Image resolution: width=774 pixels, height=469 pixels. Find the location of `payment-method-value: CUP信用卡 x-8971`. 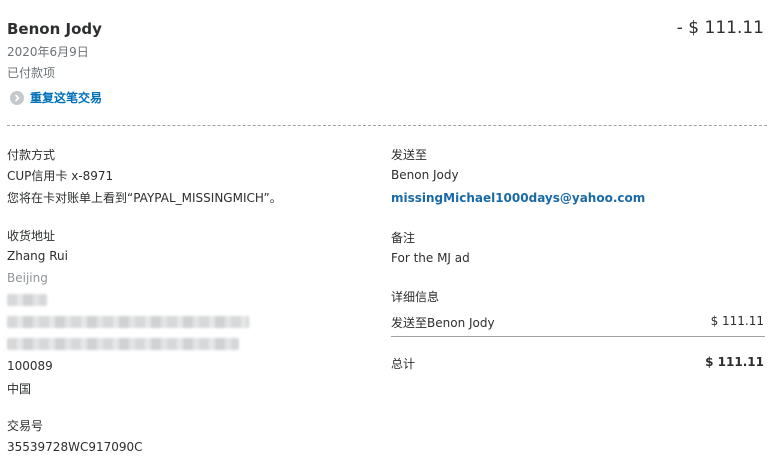

payment-method-value: CUP信用卡 x-8971 is located at coordinates (60, 176).